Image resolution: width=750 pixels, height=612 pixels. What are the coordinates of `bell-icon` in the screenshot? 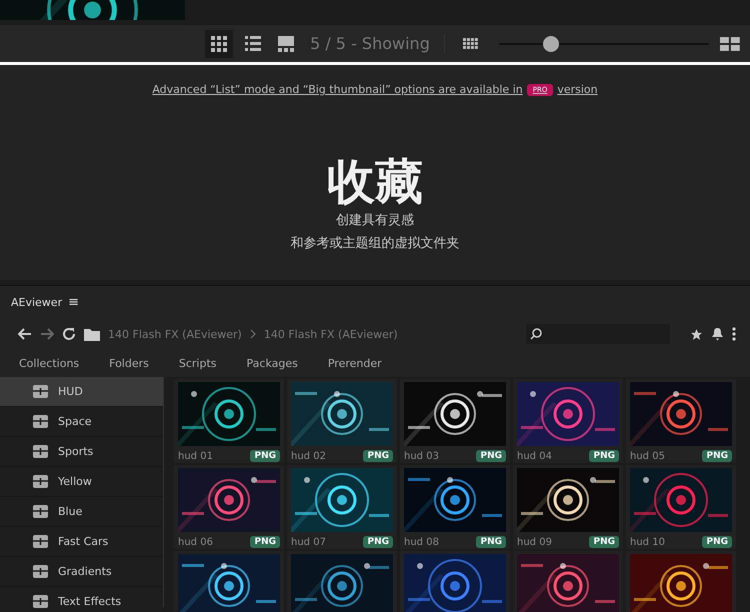 It's located at (717, 334).